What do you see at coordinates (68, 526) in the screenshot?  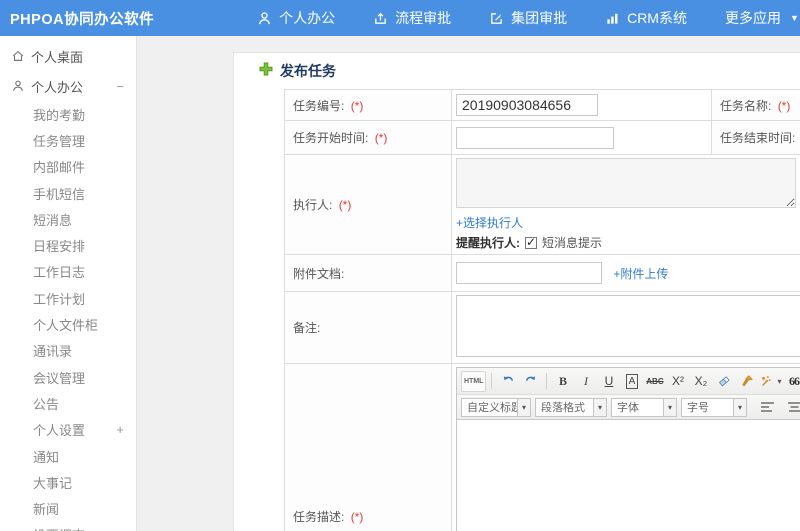 I see `sidebar-item-vote: 投票调查` at bounding box center [68, 526].